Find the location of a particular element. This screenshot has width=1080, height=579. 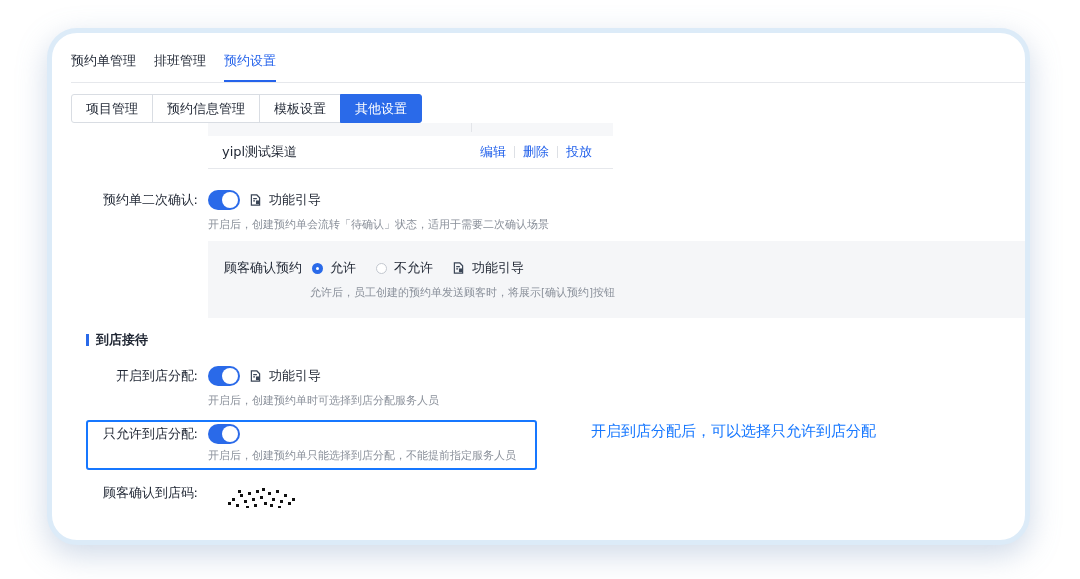

action-link: 编辑 is located at coordinates (493, 152).